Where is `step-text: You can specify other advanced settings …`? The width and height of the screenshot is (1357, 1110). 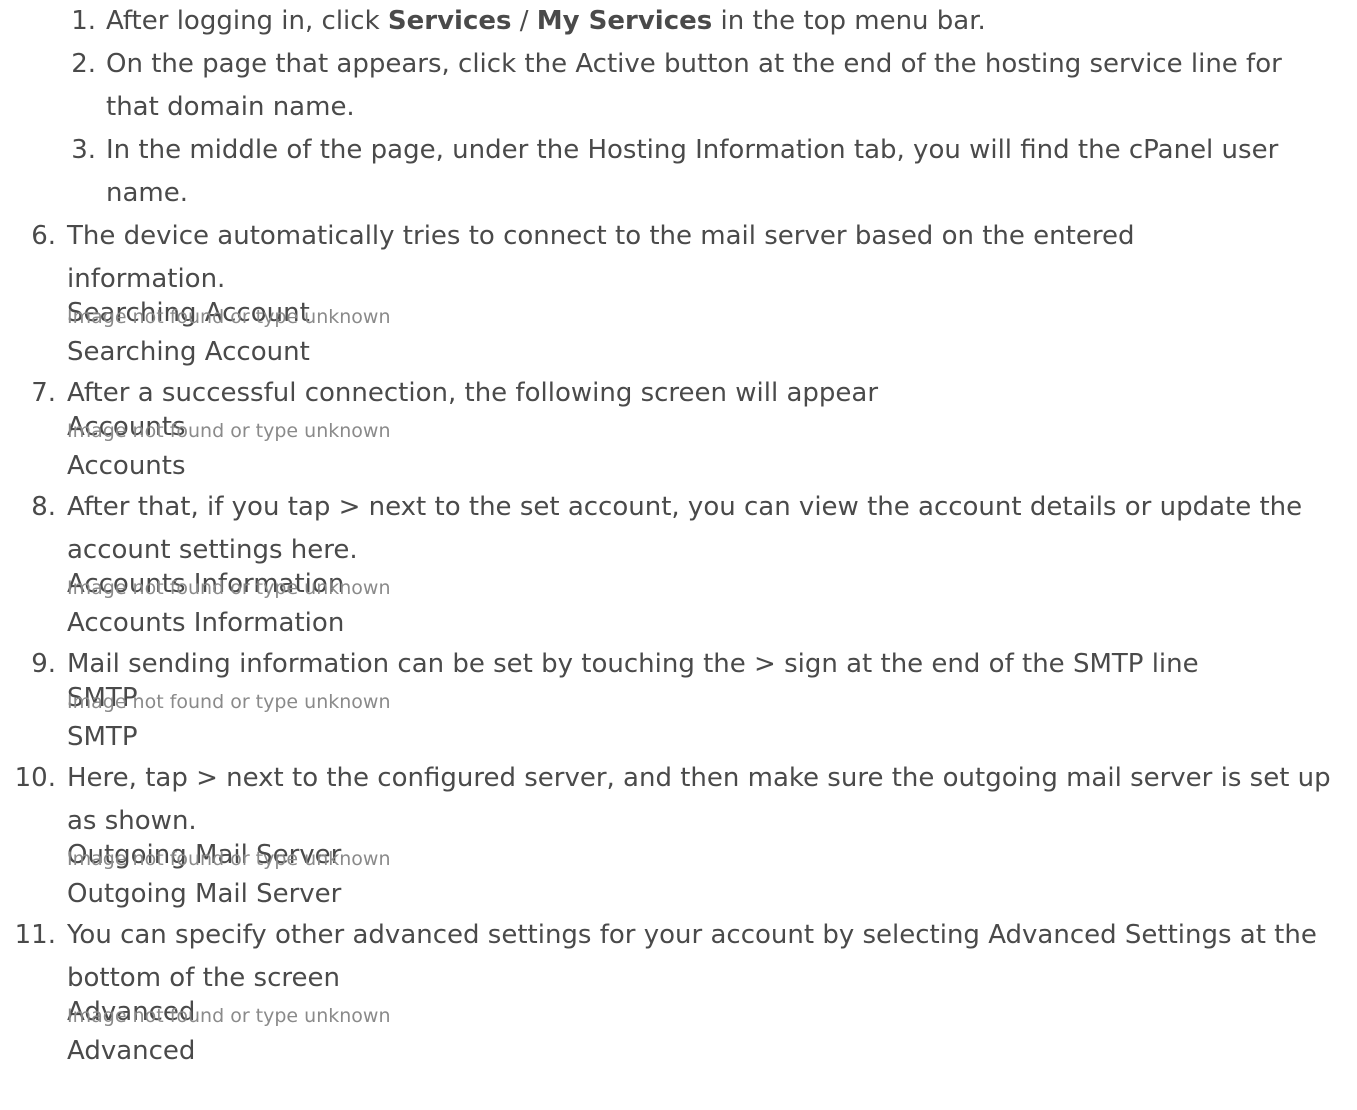 step-text: You can specify other advanced settings … is located at coordinates (692, 956).